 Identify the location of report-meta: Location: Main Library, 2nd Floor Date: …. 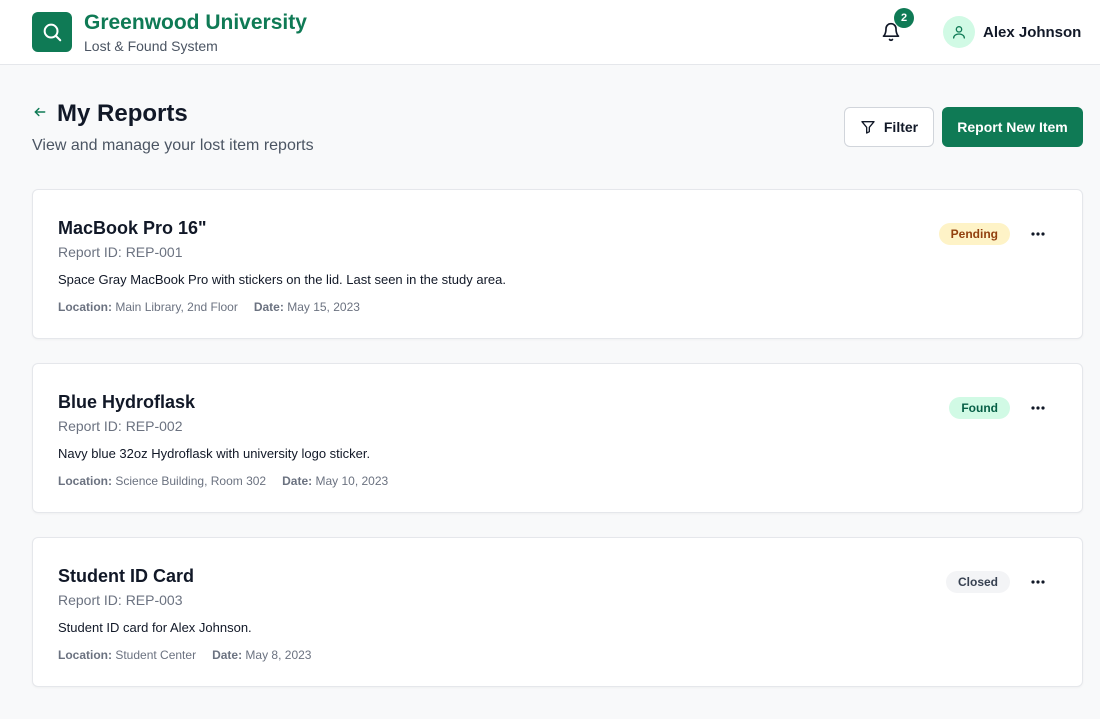
(209, 307).